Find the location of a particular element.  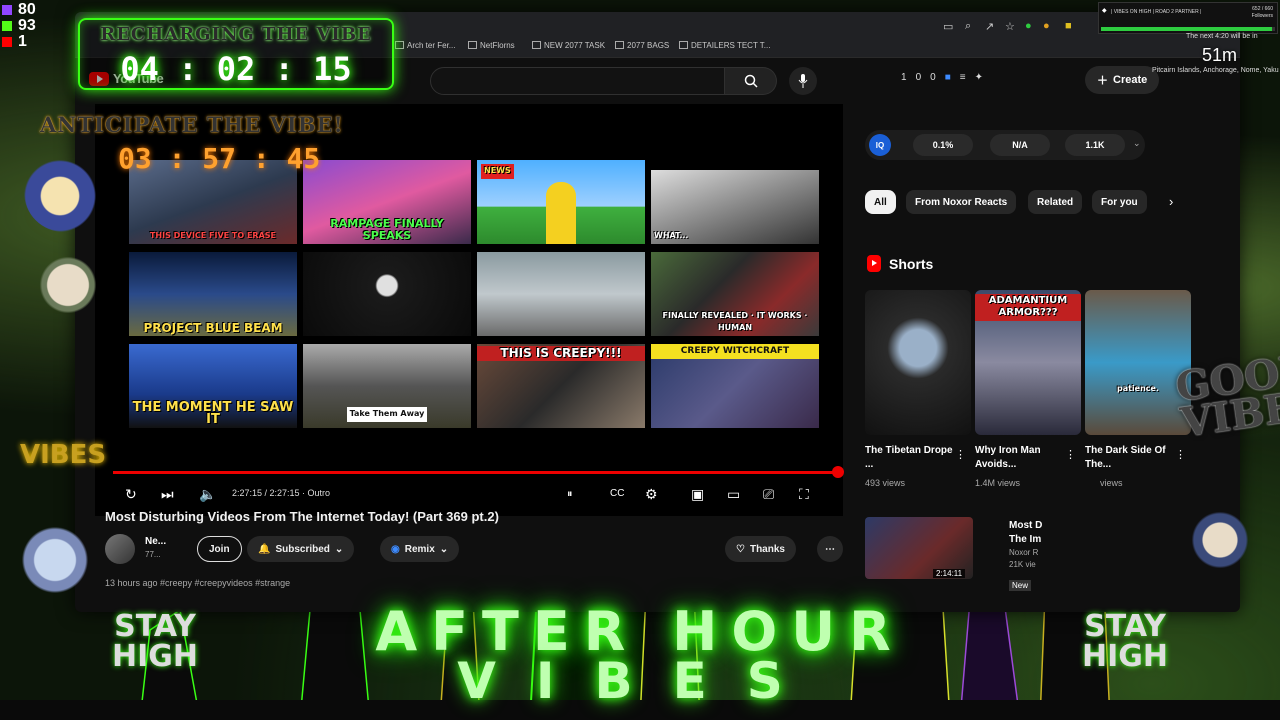

twitch-viewer-count: 80 is located at coordinates (27, 9).